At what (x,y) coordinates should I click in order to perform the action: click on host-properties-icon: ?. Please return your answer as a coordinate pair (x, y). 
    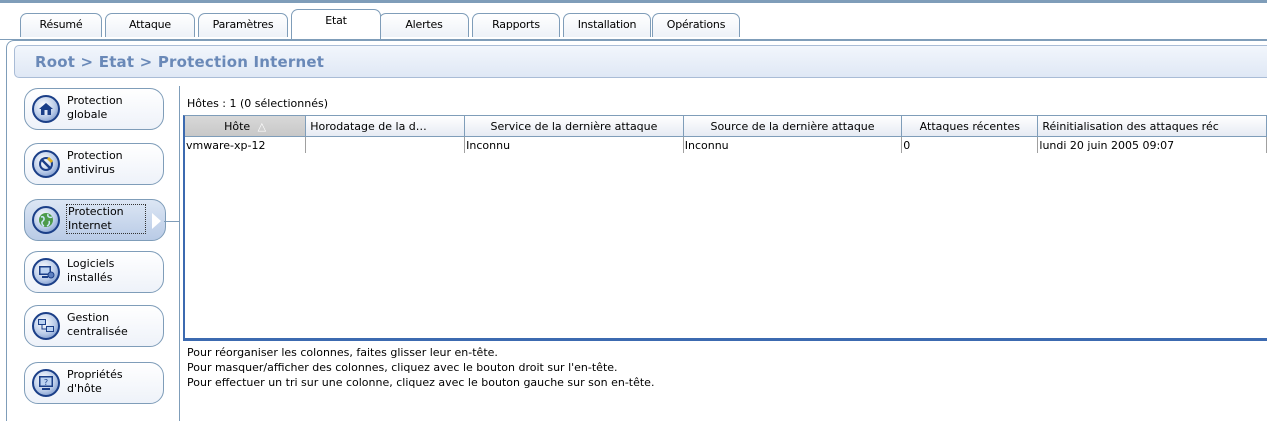
    Looking at the image, I should click on (46, 383).